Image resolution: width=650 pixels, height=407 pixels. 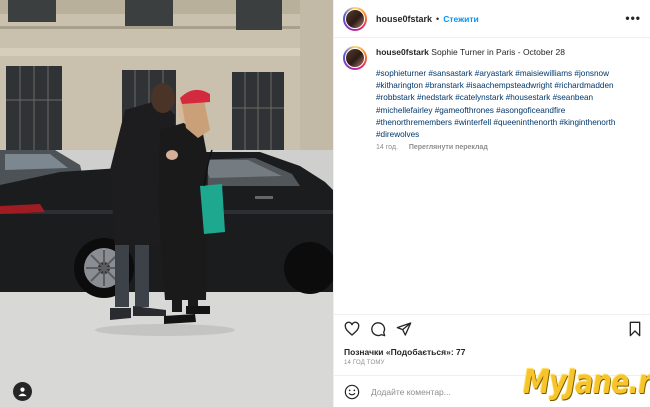 I want to click on post-header: house0fstark • Стежити •••, so click(x=492, y=19).